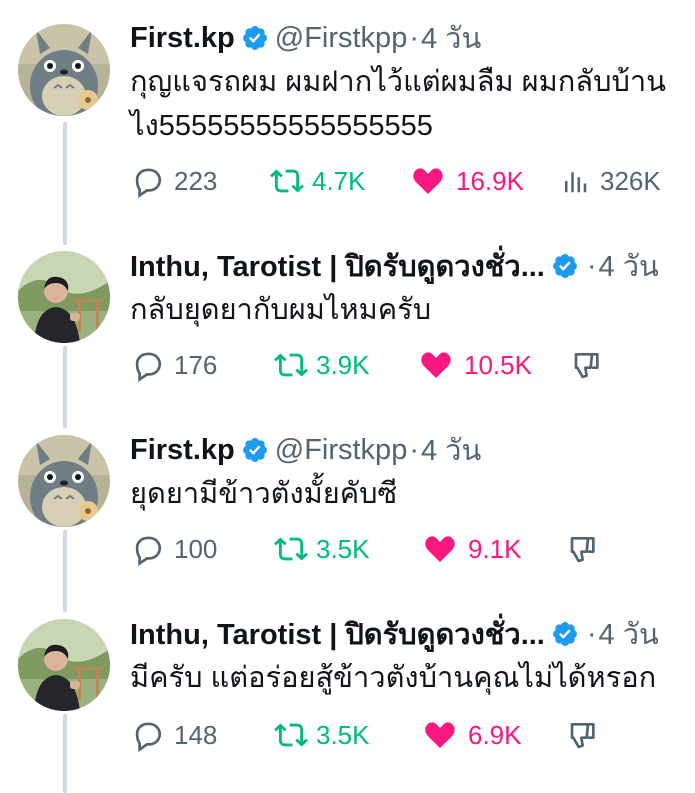  I want to click on like-button: 9.1K, so click(495, 549).